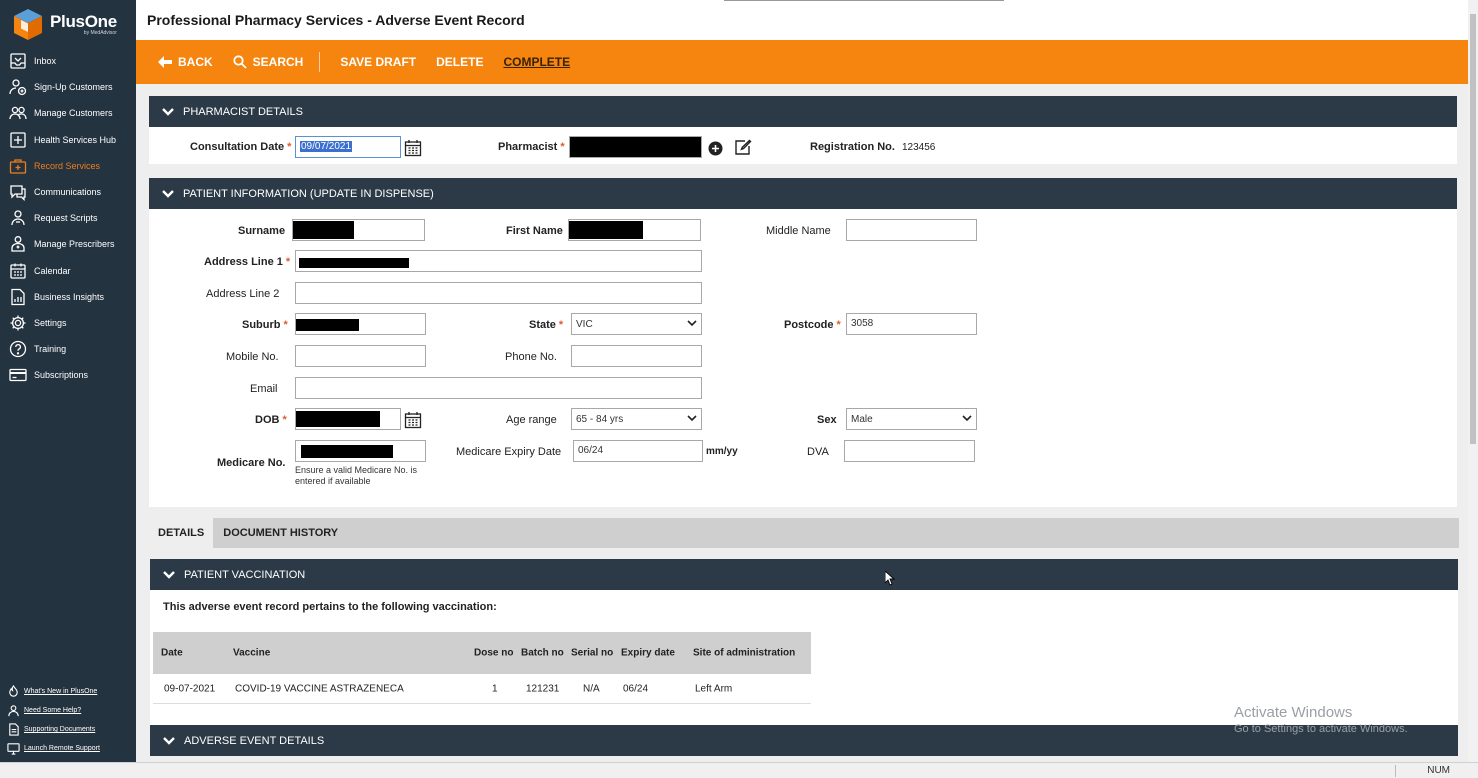  Describe the element at coordinates (320, 62) in the screenshot. I see `toolbar-divider` at that location.